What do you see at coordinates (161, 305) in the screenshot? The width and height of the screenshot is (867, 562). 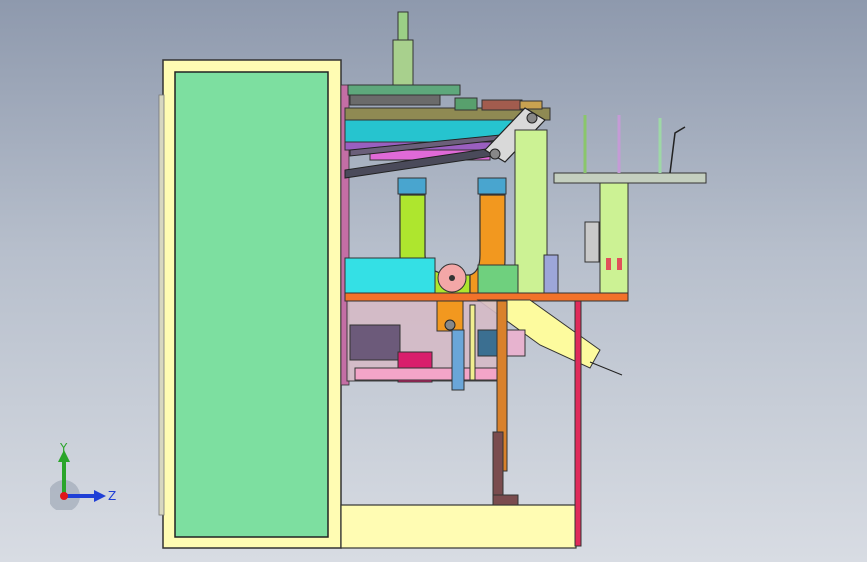 I see `cabinet-edge-strip` at bounding box center [161, 305].